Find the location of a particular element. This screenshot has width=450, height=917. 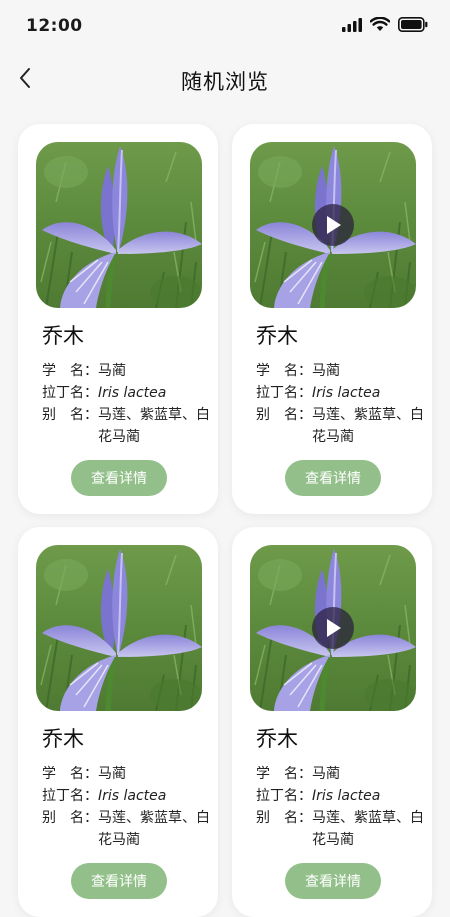

status-time: 12:00 is located at coordinates (54, 26).